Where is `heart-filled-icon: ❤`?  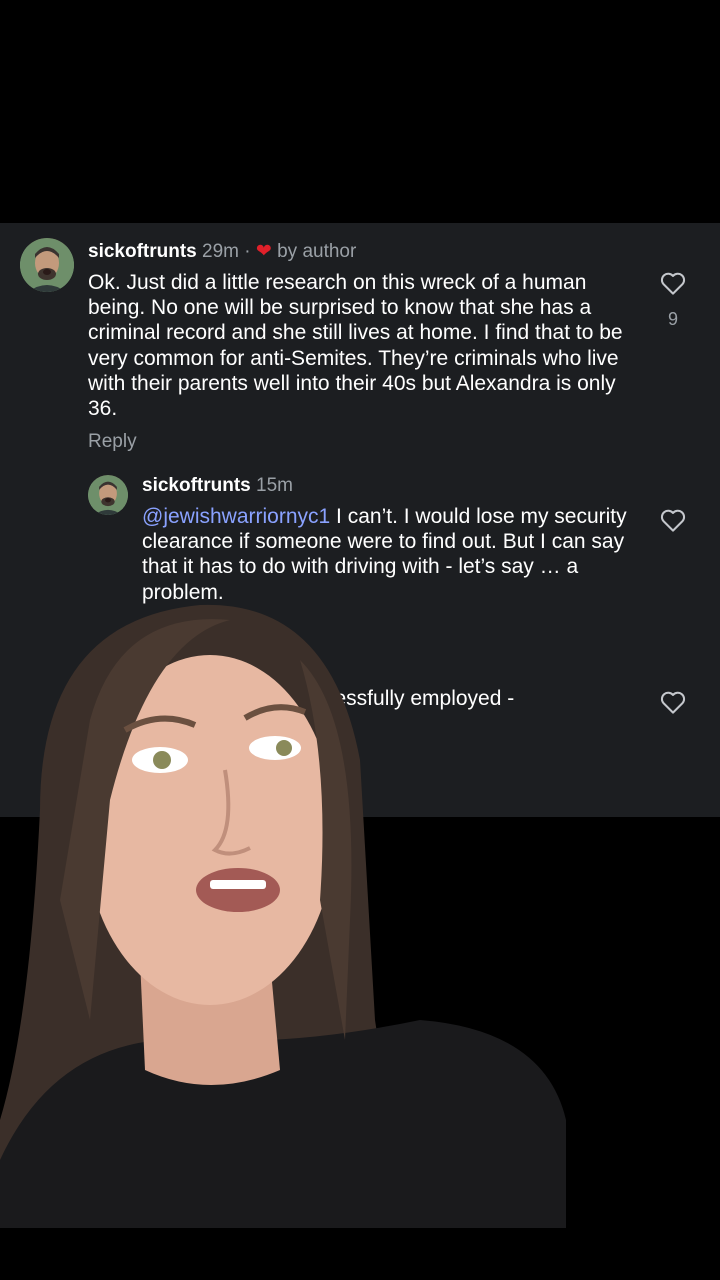 heart-filled-icon: ❤ is located at coordinates (263, 251).